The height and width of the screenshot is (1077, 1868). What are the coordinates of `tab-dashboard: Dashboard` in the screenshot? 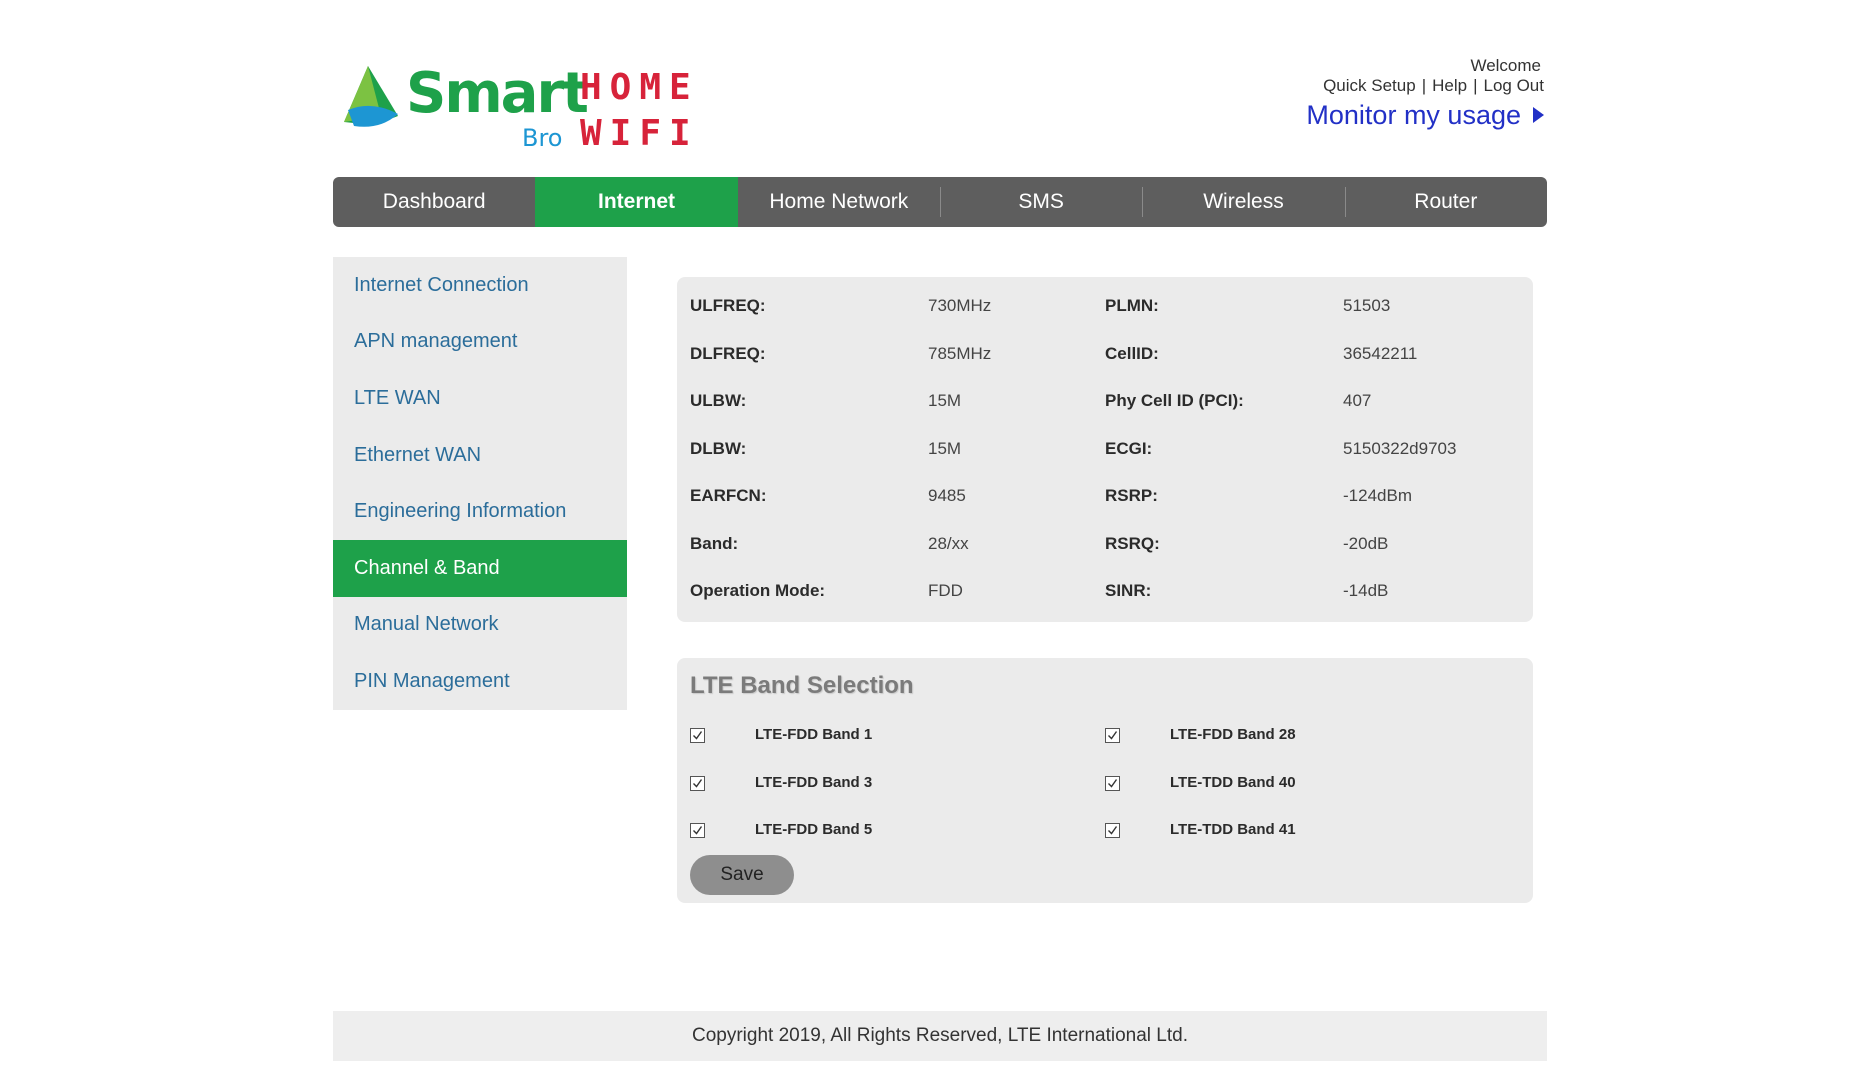 It's located at (434, 202).